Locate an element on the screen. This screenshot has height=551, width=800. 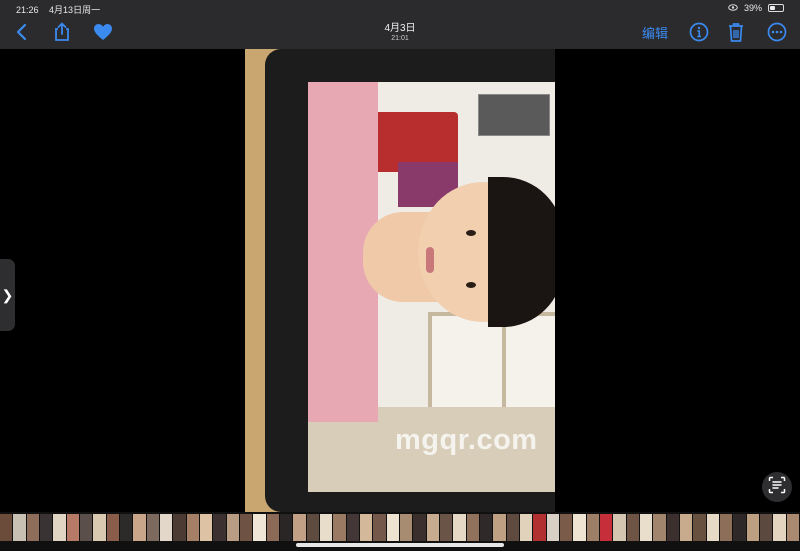
battery-icon is located at coordinates (776, 8).